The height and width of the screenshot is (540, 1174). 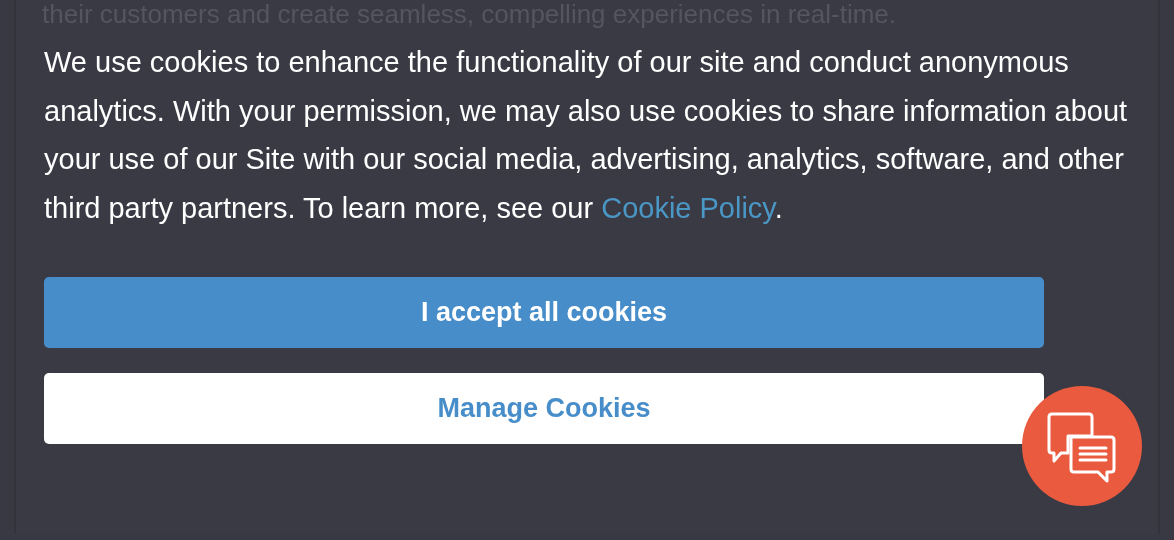 What do you see at coordinates (544, 312) in the screenshot?
I see `accept-button: I accept all cookies` at bounding box center [544, 312].